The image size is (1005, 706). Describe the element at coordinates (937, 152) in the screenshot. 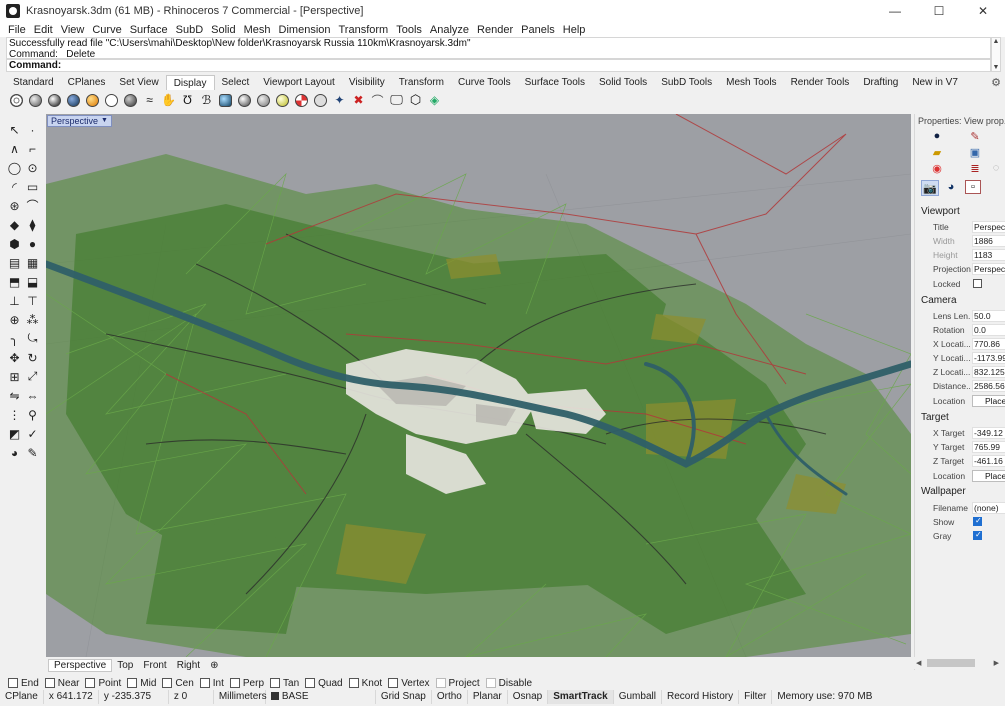

I see `folder-icon: ▰` at that location.